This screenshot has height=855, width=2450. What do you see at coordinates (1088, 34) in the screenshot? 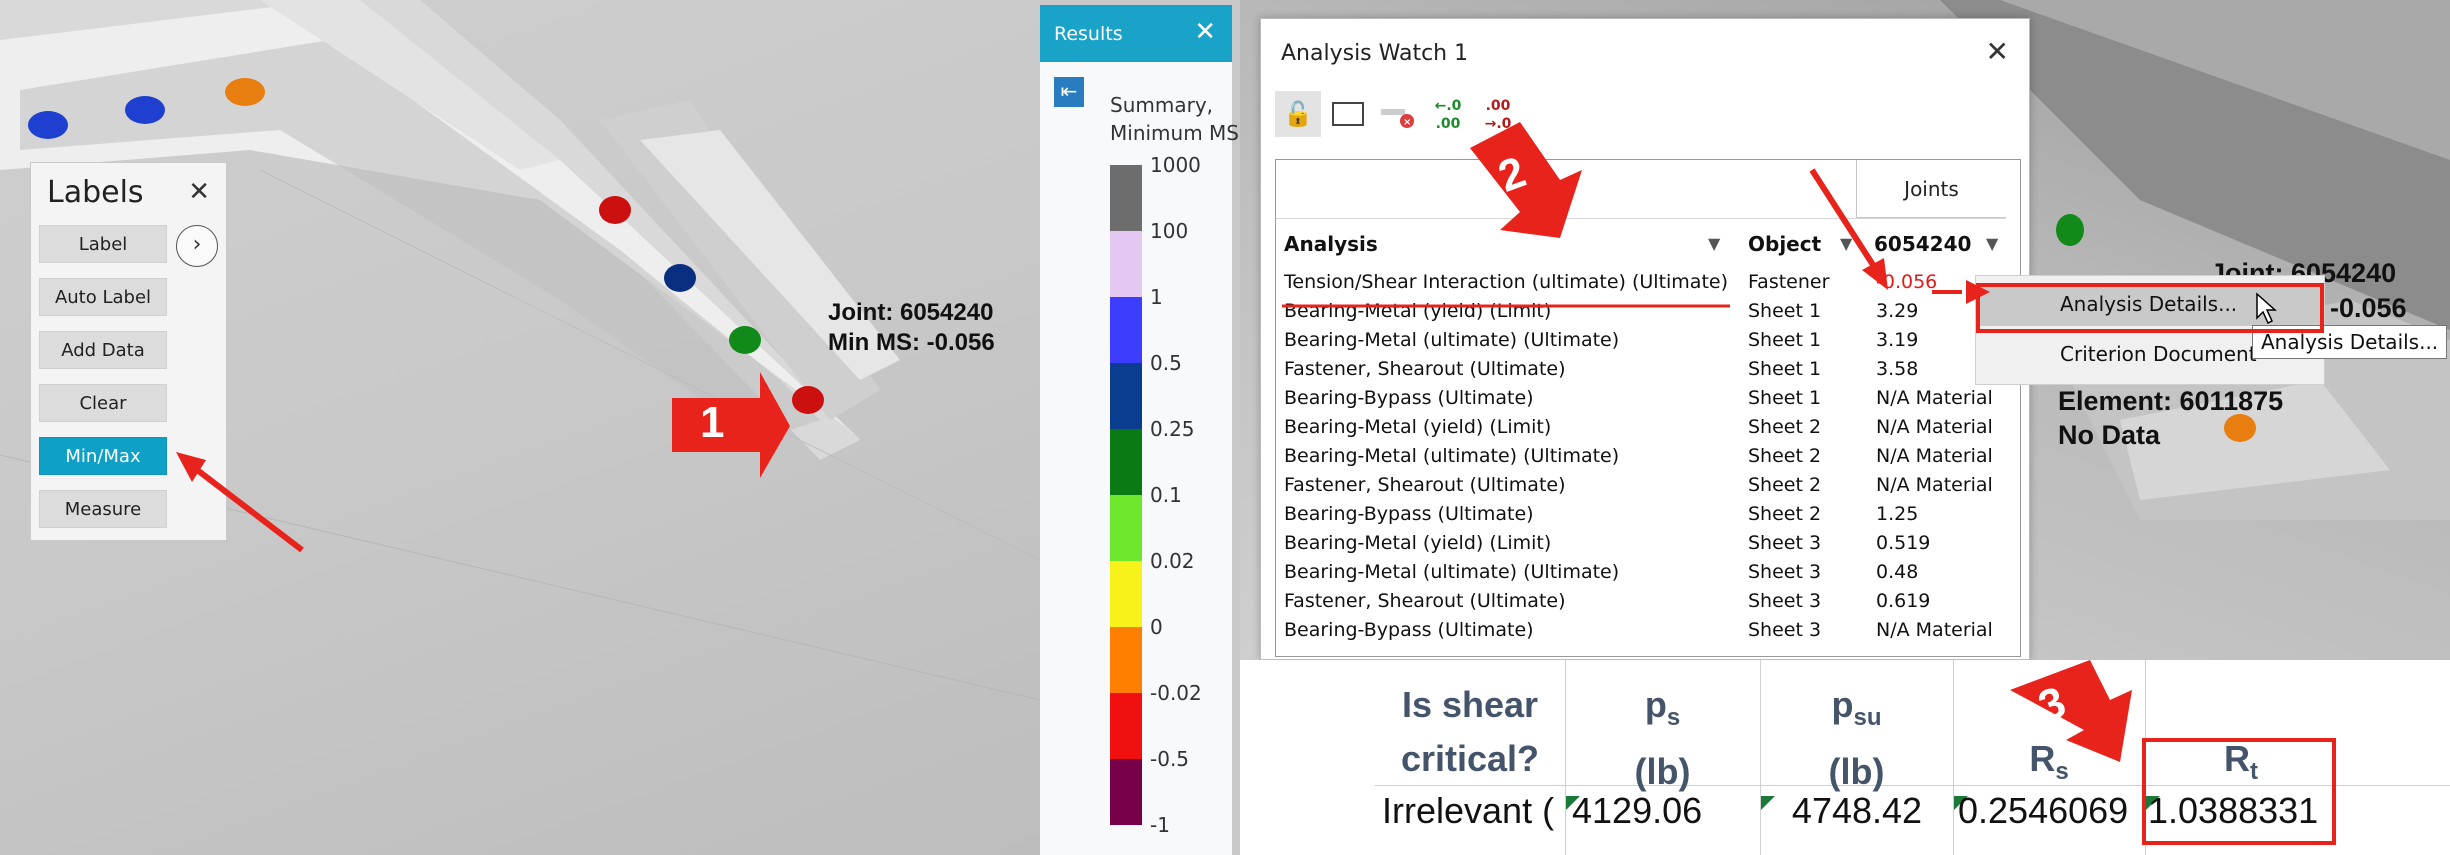
I see `results-title: Results` at bounding box center [1088, 34].